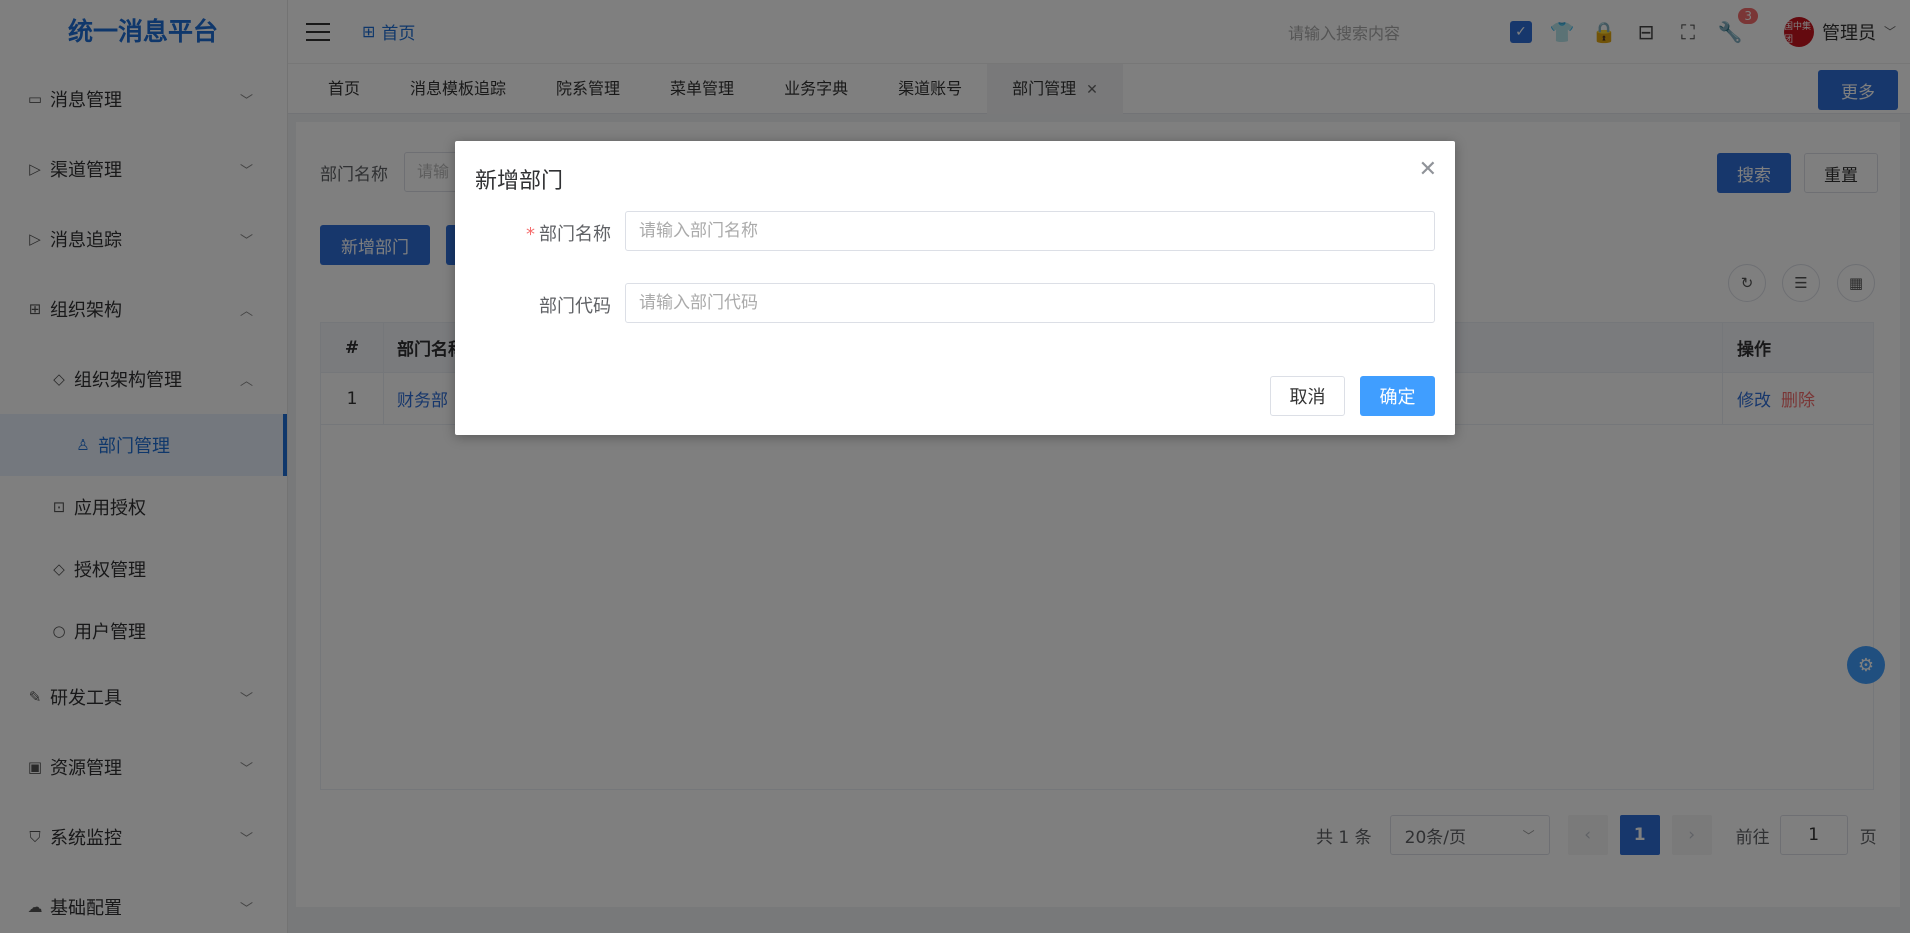  Describe the element at coordinates (1030, 231) in the screenshot. I see `department-name-field: 请输入部门名称` at that location.